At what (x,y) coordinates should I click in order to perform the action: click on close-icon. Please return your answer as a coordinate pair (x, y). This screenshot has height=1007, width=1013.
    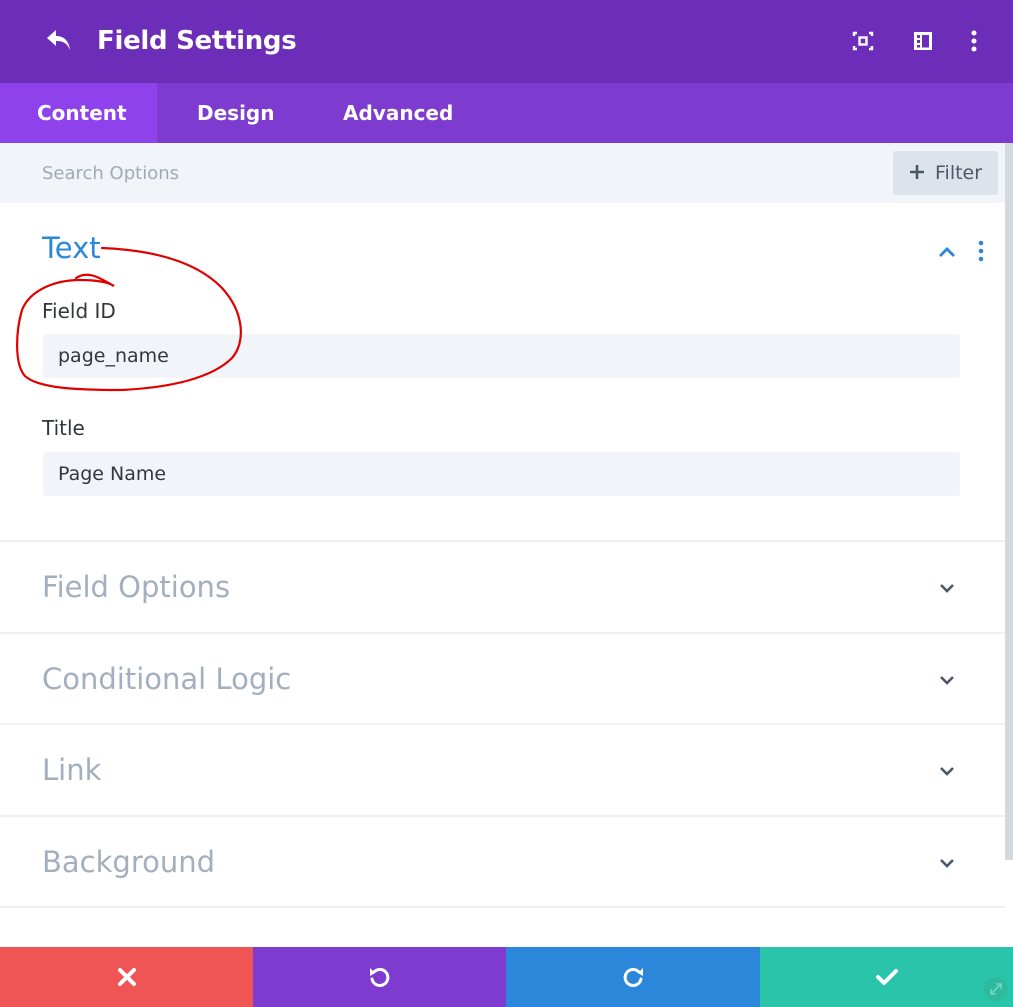
    Looking at the image, I should click on (126, 977).